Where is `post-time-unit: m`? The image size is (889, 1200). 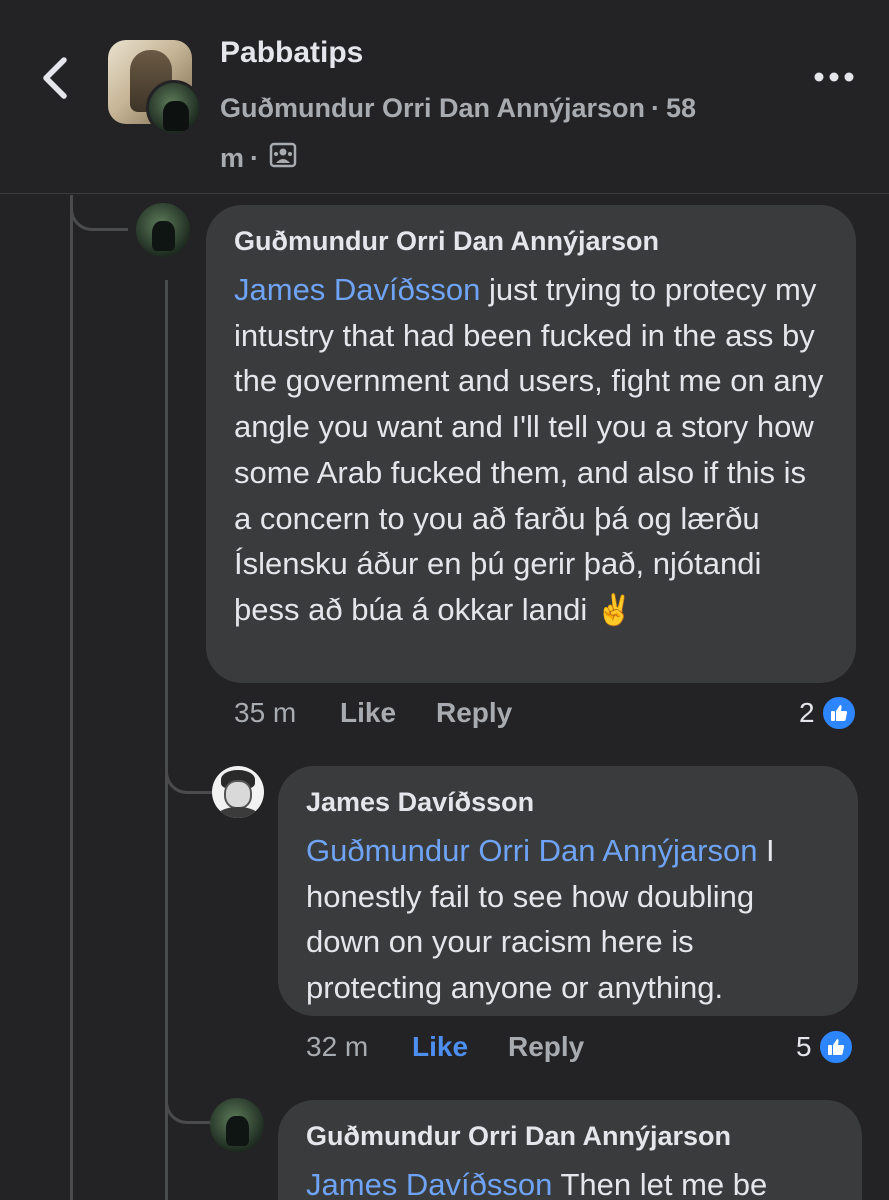 post-time-unit: m is located at coordinates (232, 158).